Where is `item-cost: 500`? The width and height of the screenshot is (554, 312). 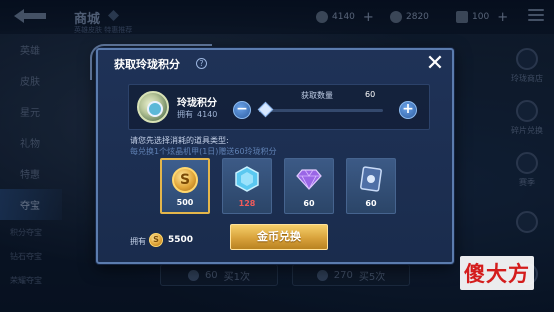
item-cost: 500 is located at coordinates (185, 202).